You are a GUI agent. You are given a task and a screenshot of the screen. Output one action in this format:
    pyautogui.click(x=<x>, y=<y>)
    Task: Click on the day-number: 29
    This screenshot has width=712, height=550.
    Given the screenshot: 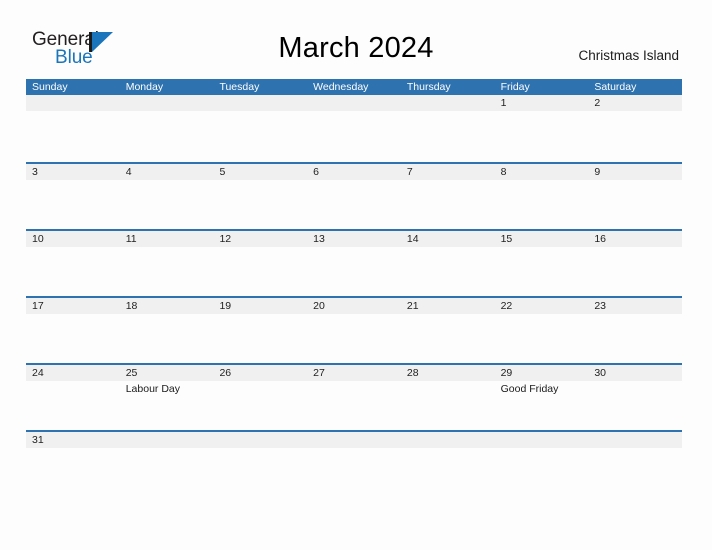 What is the action you would take?
    pyautogui.click(x=542, y=373)
    